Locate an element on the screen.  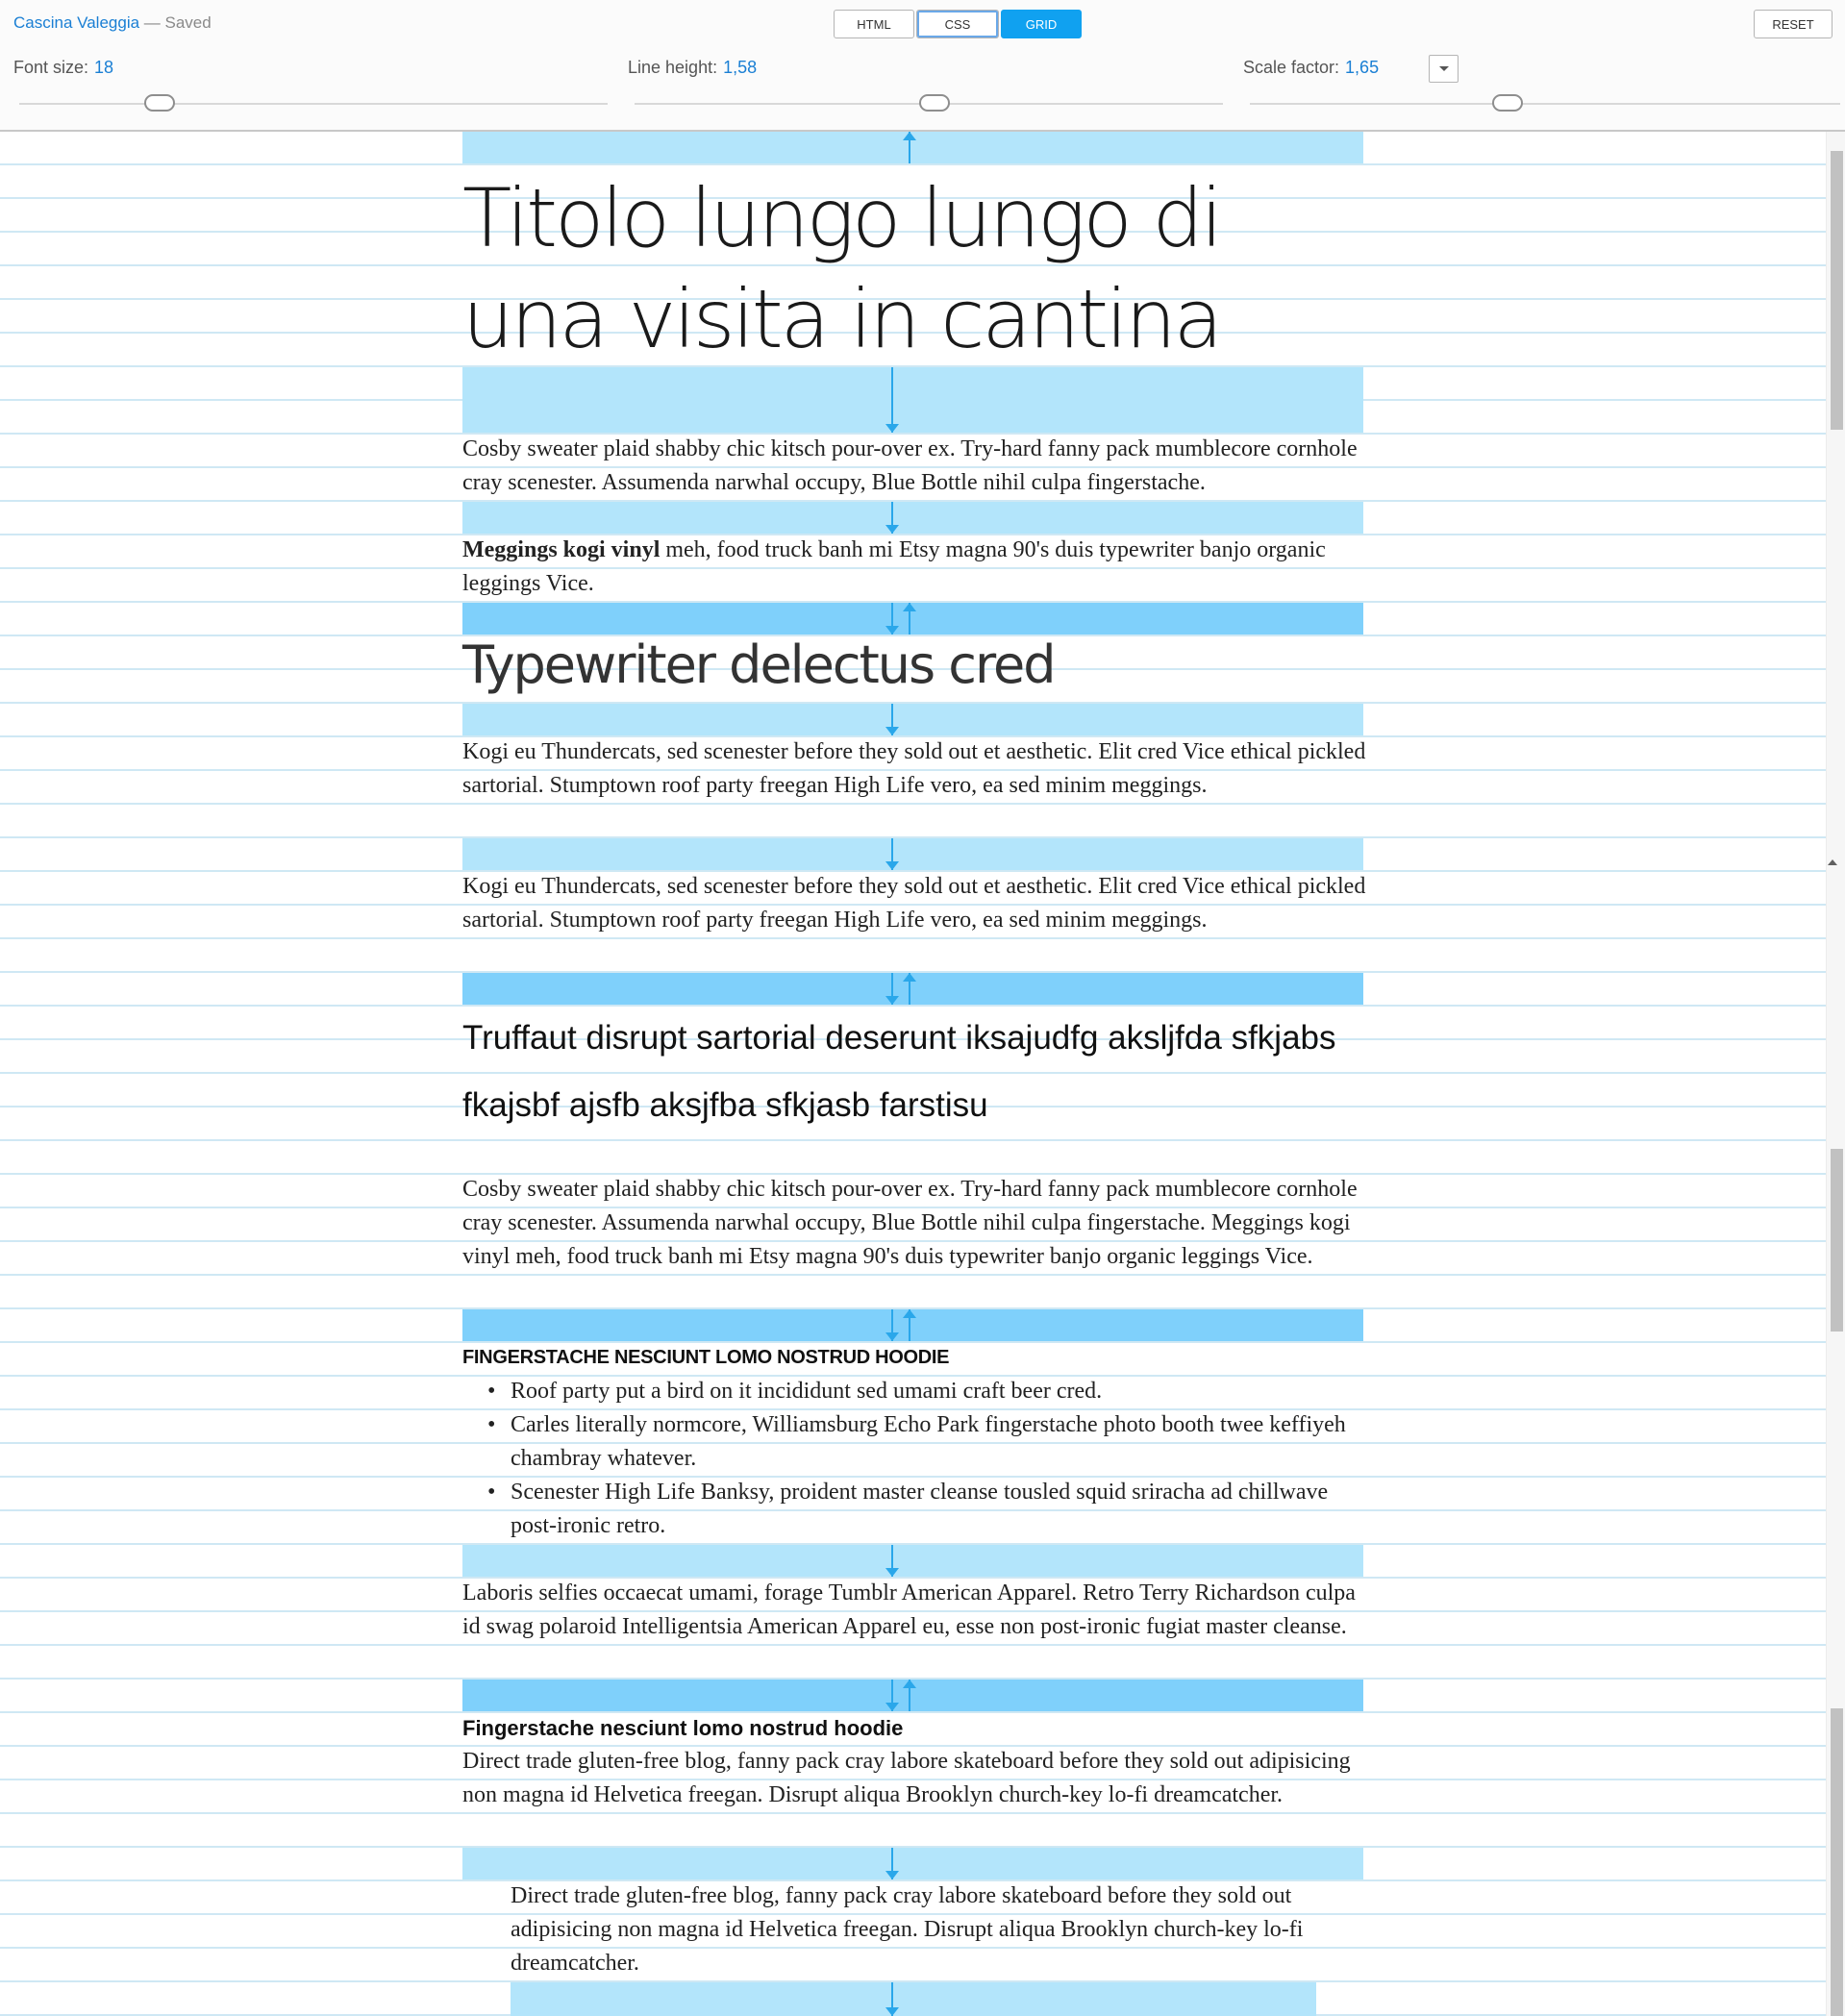
document-name-link: Cascina Valeggia is located at coordinates (76, 22).